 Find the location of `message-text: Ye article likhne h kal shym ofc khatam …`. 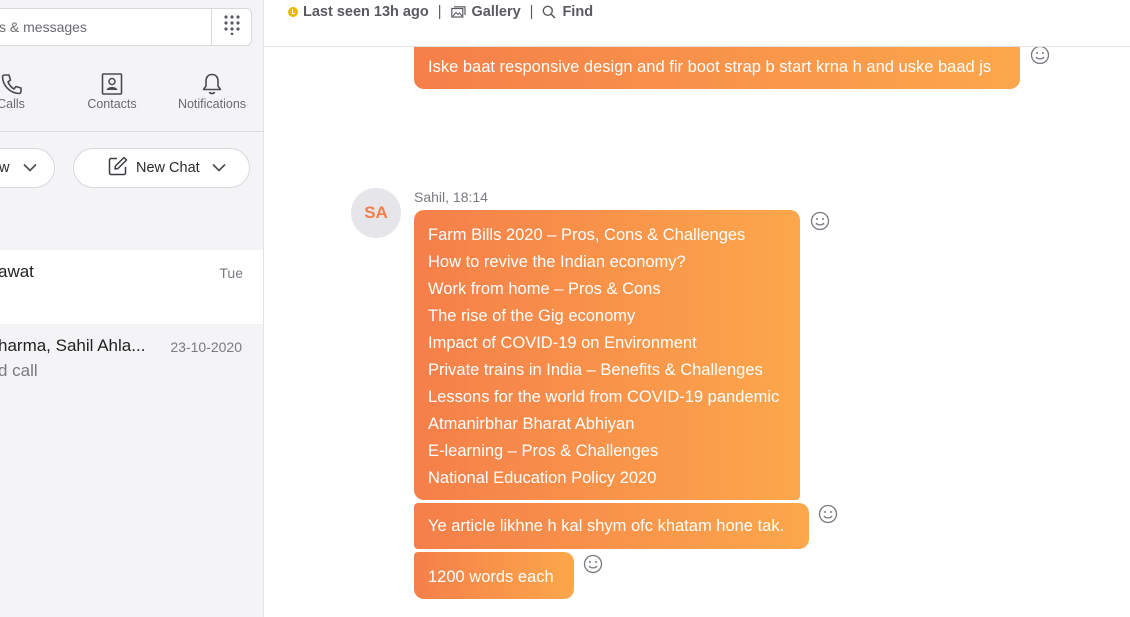

message-text: Ye article likhne h kal shym ofc khatam … is located at coordinates (606, 526).